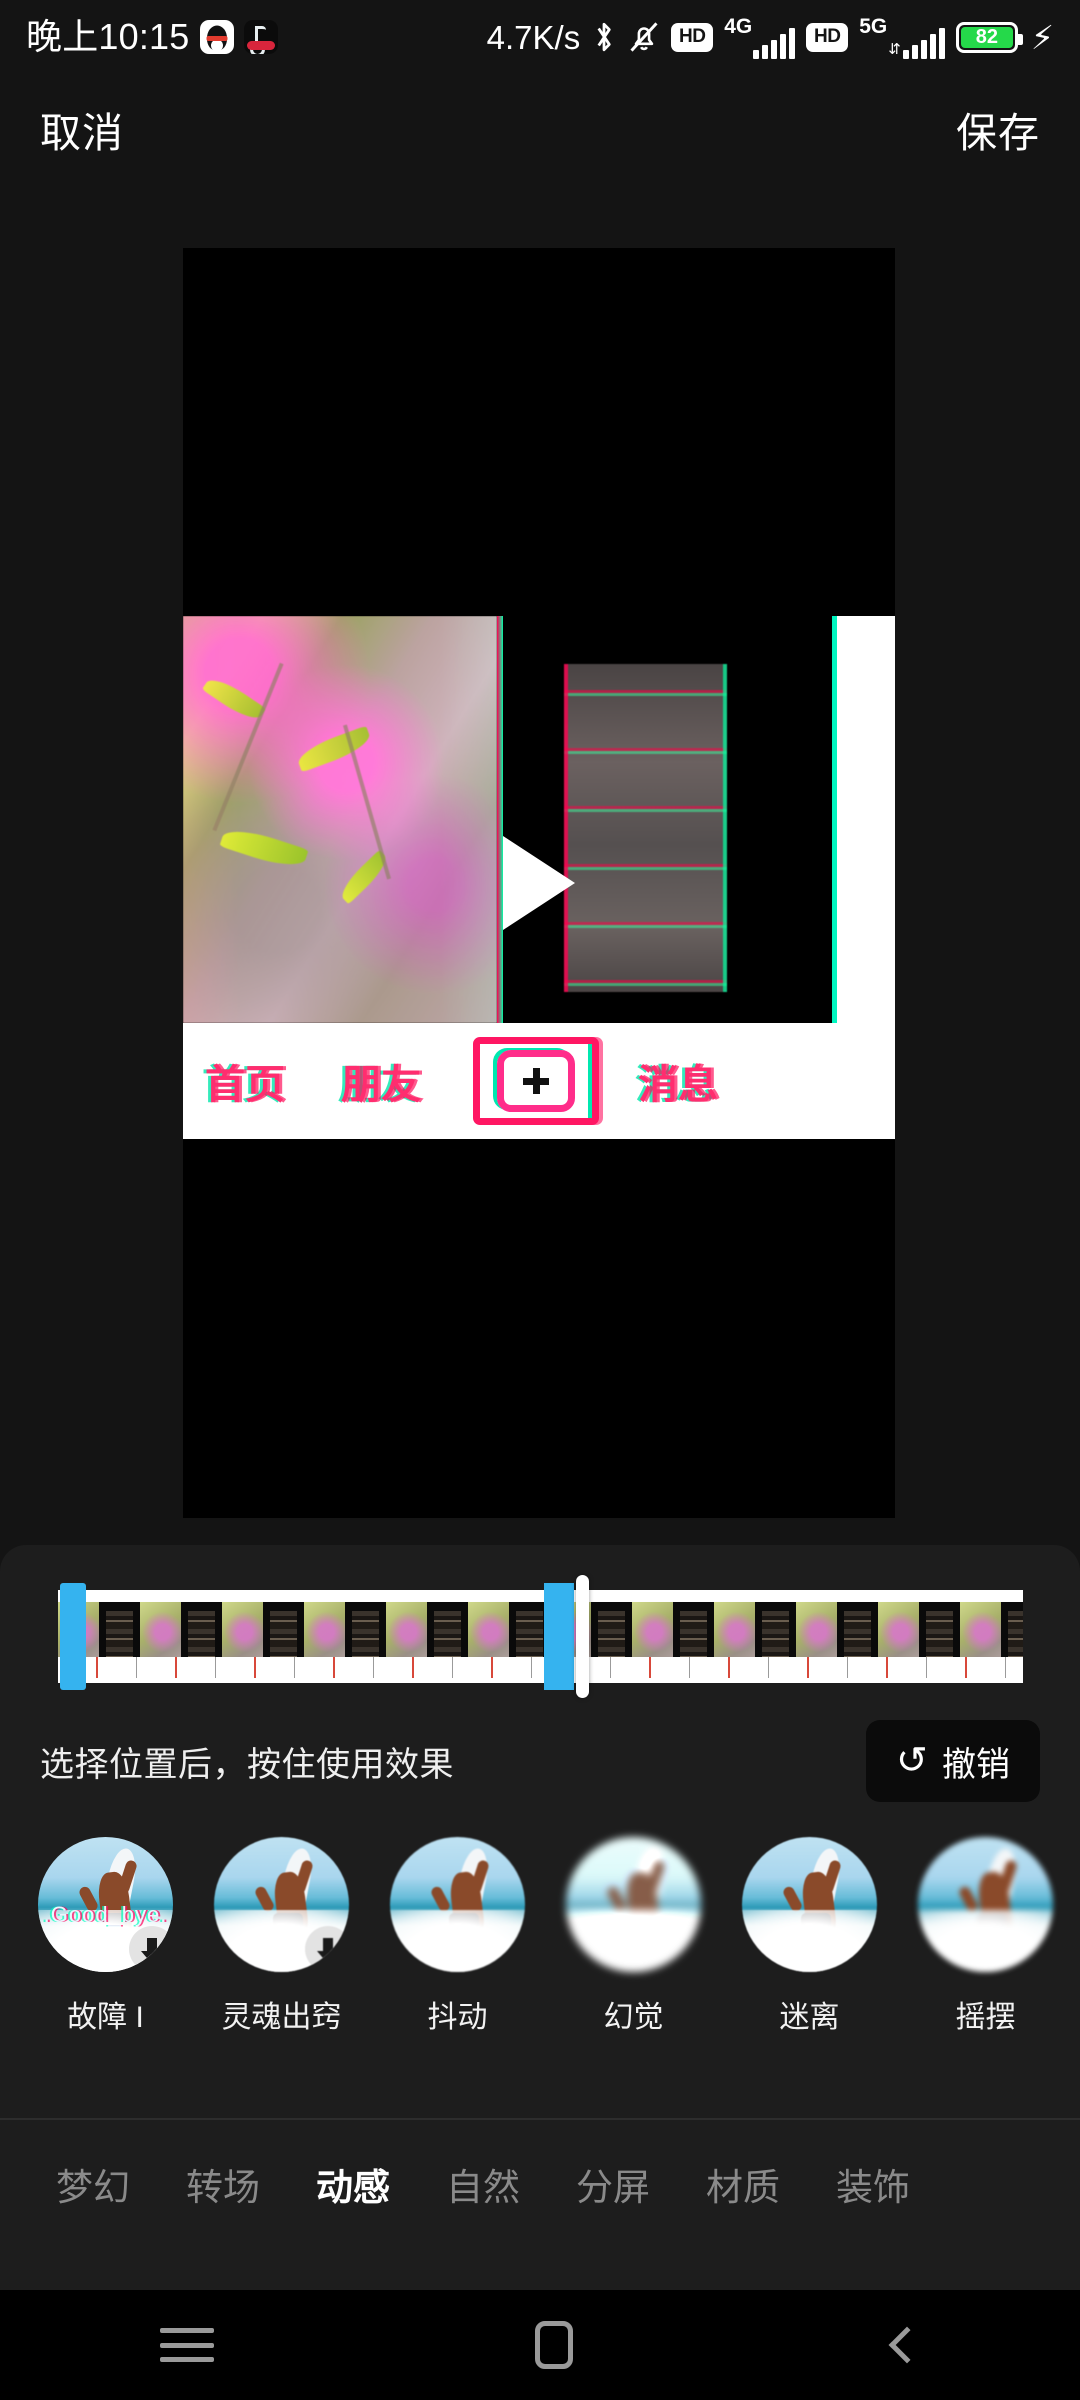 This screenshot has width=1080, height=2400. I want to click on inner-nav-create-button, so click(536, 1081).